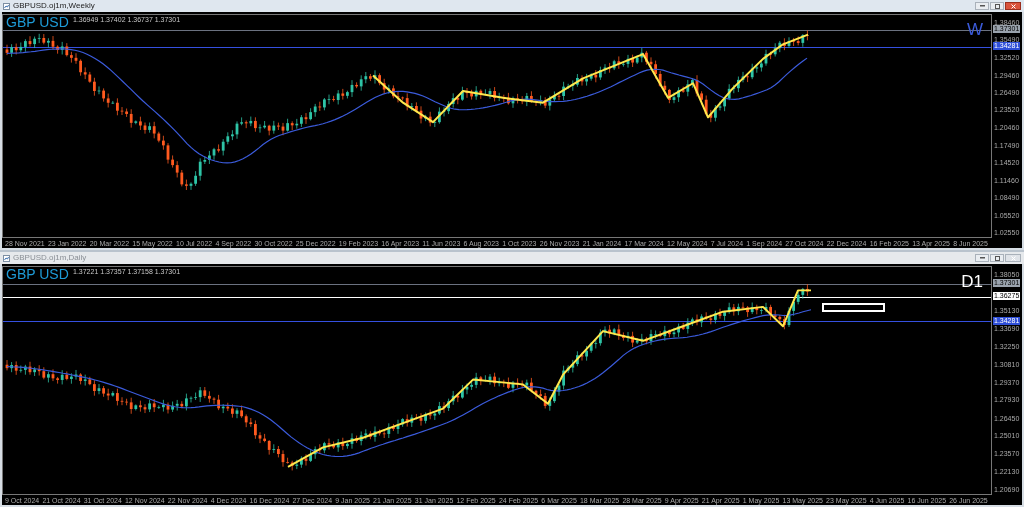 The height and width of the screenshot is (507, 1024). What do you see at coordinates (54, 6) in the screenshot?
I see `window-title: GBPUSD.oj1m,Weekly` at bounding box center [54, 6].